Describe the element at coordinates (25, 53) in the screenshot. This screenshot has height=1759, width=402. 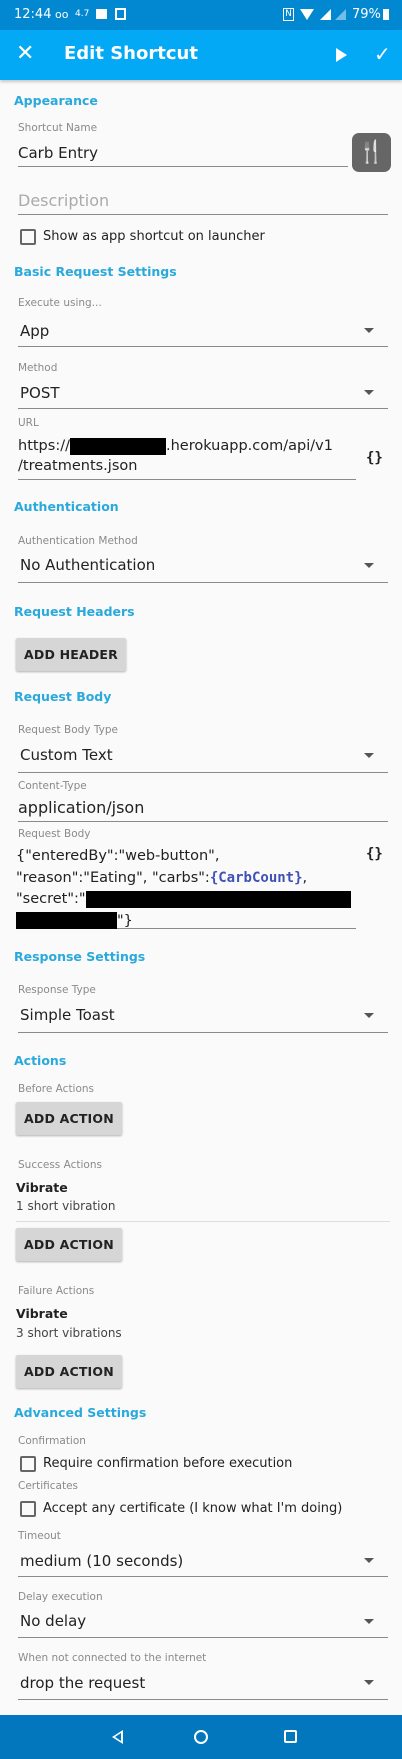
I see `close-icon: ✕` at that location.